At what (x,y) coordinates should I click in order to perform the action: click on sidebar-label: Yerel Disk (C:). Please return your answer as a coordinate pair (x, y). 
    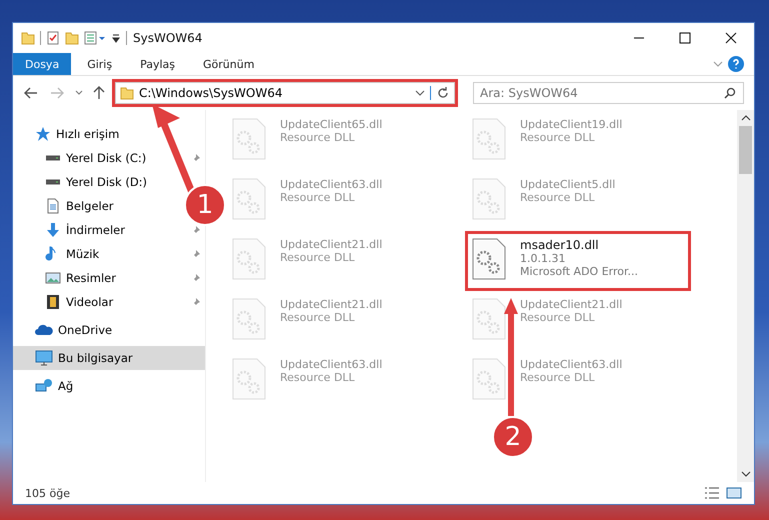
    Looking at the image, I should click on (107, 158).